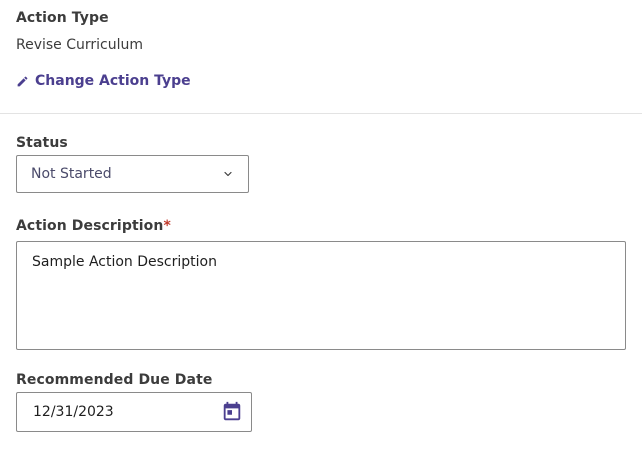 The width and height of the screenshot is (642, 450). What do you see at coordinates (62, 18) in the screenshot?
I see `action-type-label: Action Type` at bounding box center [62, 18].